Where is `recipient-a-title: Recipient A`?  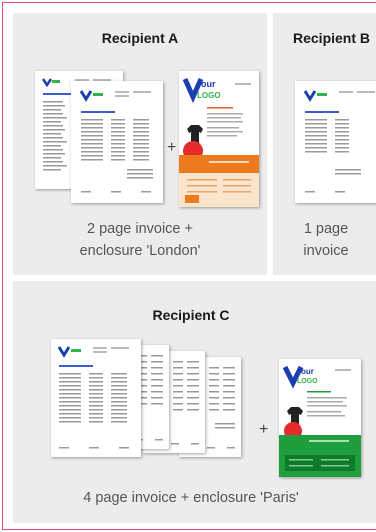
recipient-a-title: Recipient A is located at coordinates (140, 38).